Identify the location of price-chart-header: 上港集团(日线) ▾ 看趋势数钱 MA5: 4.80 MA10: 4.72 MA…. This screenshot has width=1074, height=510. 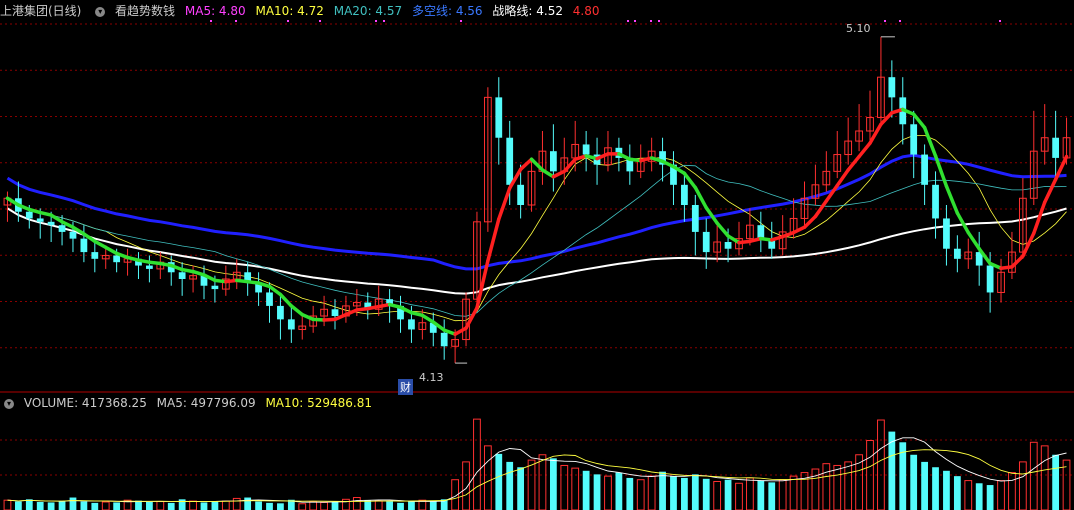
(303, 11).